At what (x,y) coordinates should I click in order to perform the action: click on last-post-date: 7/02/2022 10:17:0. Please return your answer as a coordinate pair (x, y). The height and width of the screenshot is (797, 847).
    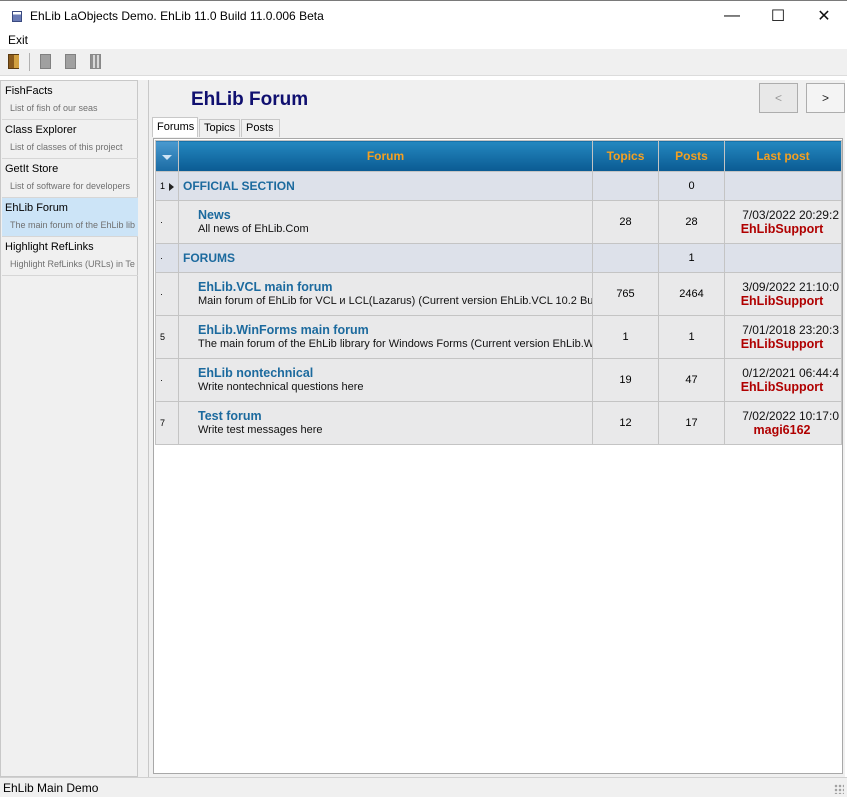
    Looking at the image, I should click on (790, 416).